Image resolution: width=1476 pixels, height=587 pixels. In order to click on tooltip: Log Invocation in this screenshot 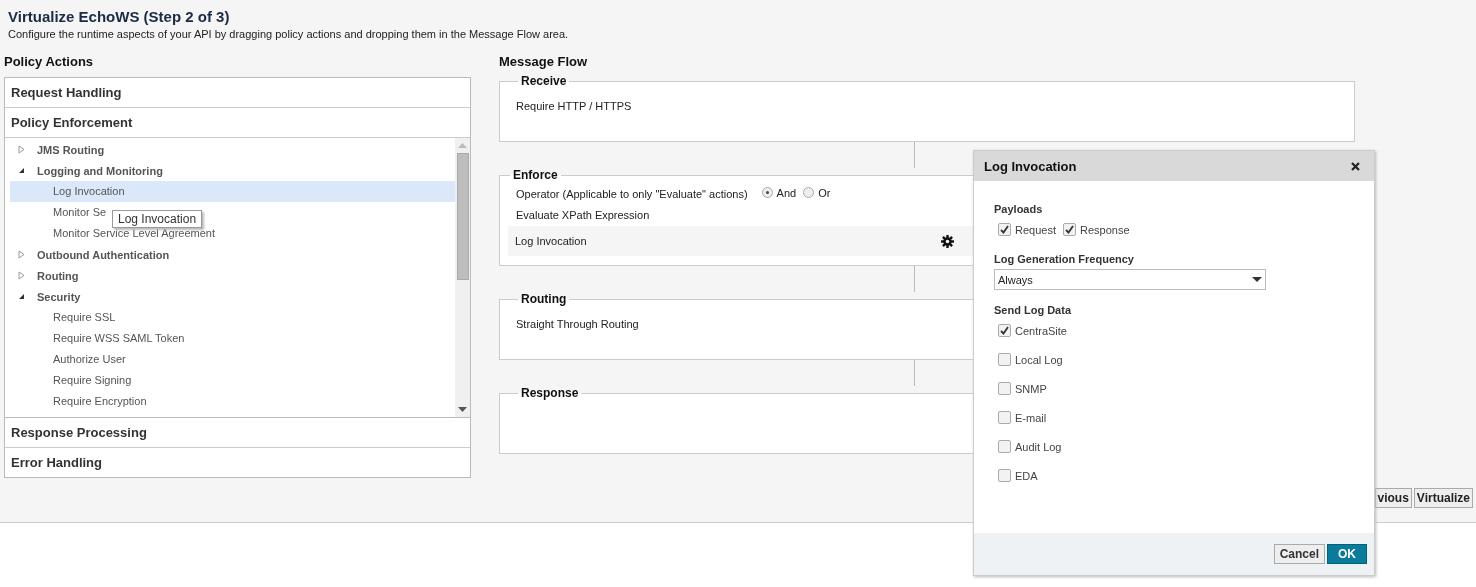, I will do `click(157, 219)`.